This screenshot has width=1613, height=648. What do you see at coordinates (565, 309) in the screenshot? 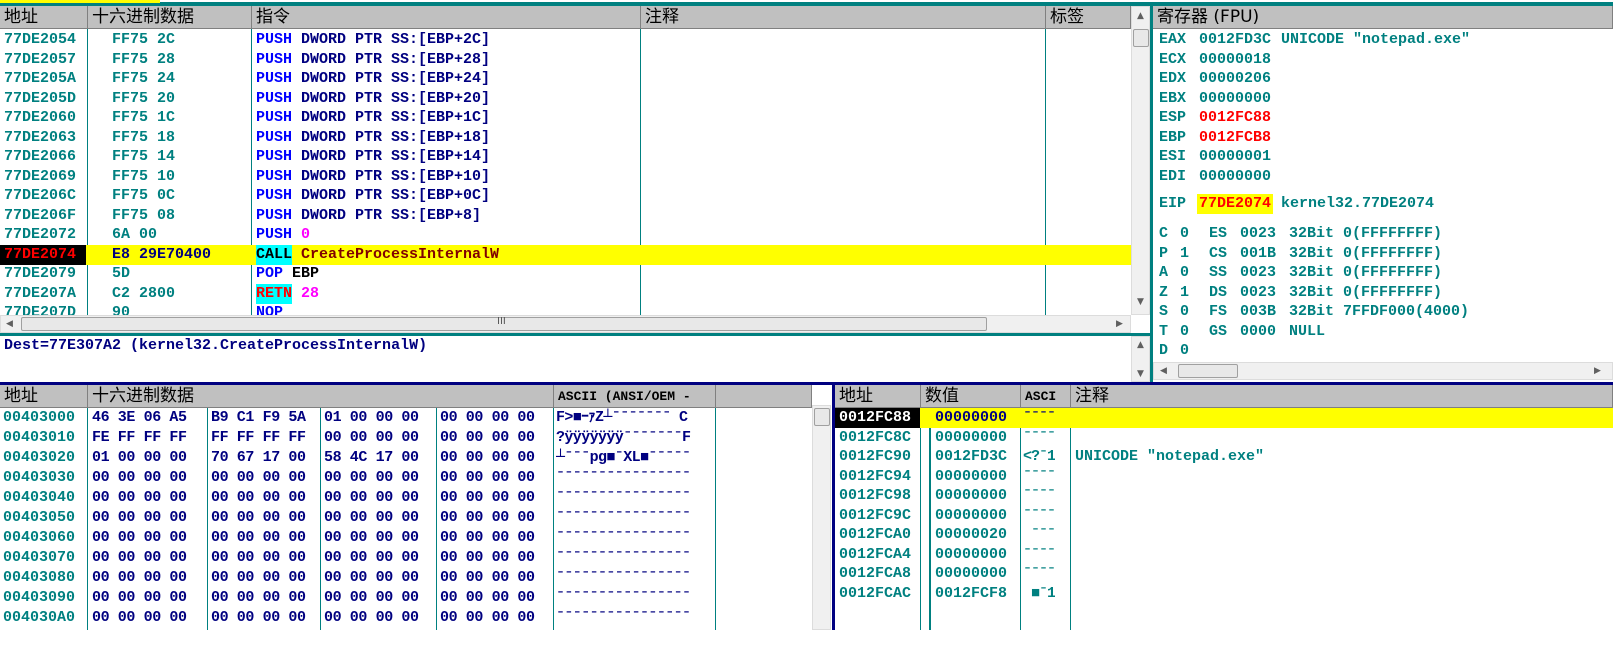
I see `disasm-row: 77DE207D 90 NOP` at bounding box center [565, 309].